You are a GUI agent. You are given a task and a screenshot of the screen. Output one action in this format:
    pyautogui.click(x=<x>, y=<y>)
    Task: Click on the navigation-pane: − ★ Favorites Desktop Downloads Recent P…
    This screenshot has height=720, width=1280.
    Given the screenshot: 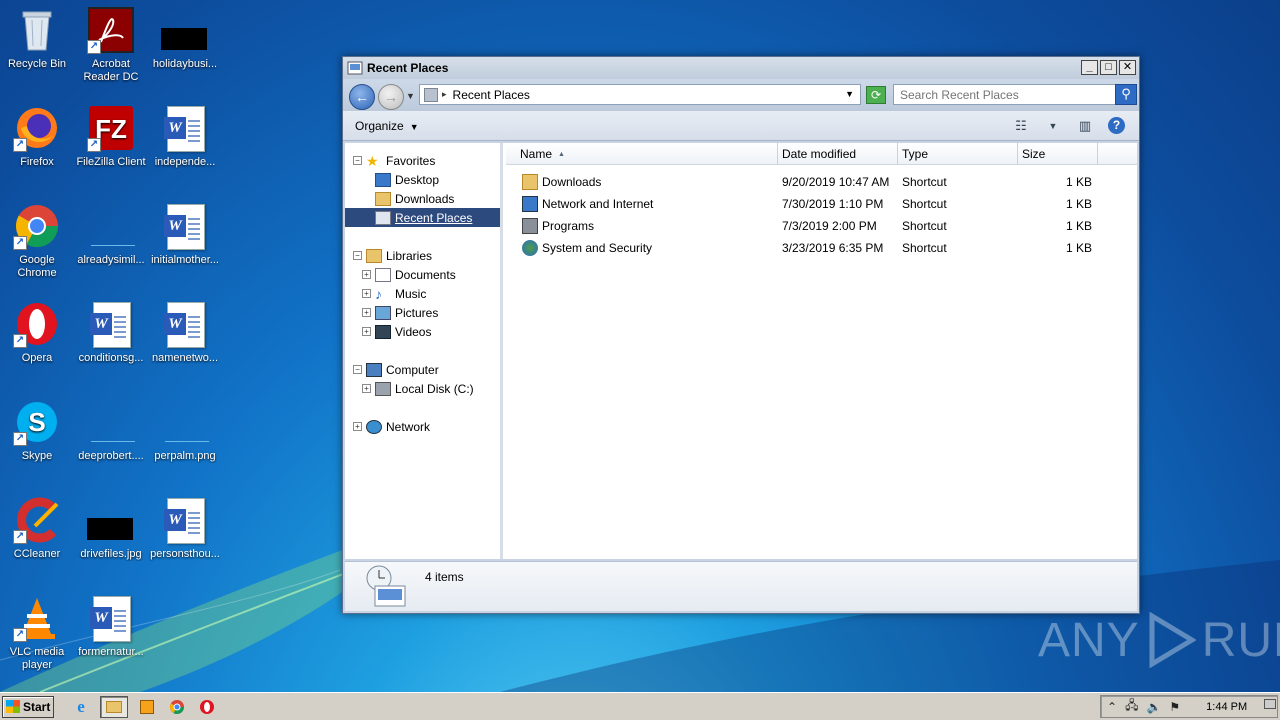 What is the action you would take?
    pyautogui.click(x=424, y=351)
    